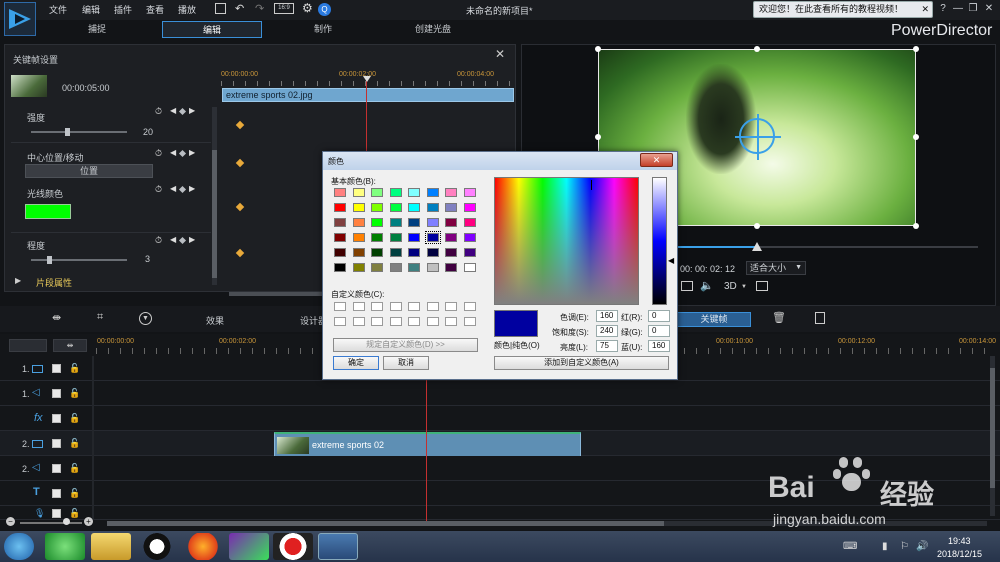 This screenshot has height=562, width=1000. What do you see at coordinates (279, 294) in the screenshot?
I see `horizontal-scrollbar` at bounding box center [279, 294].